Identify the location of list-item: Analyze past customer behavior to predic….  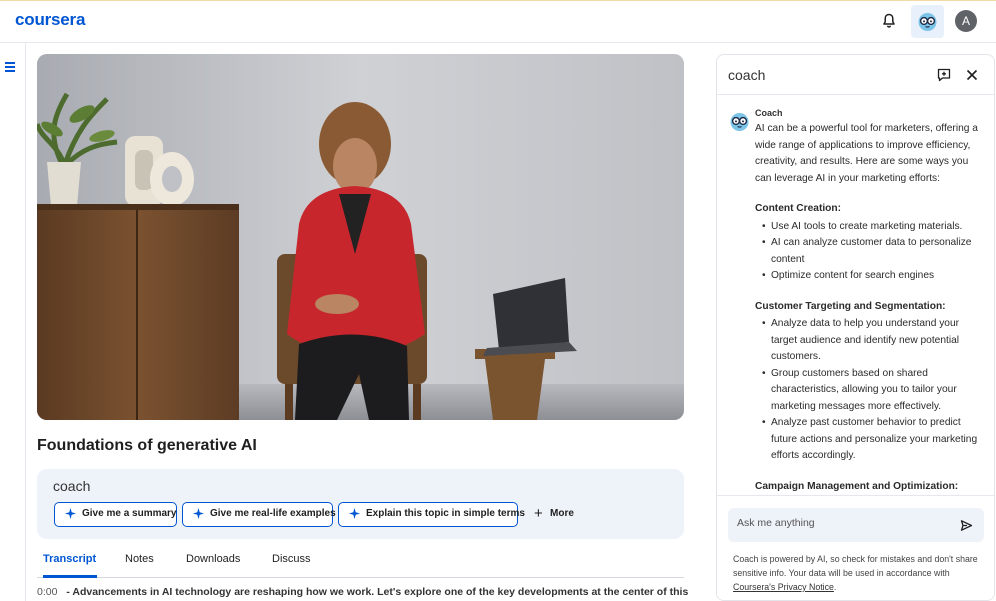
(871, 440).